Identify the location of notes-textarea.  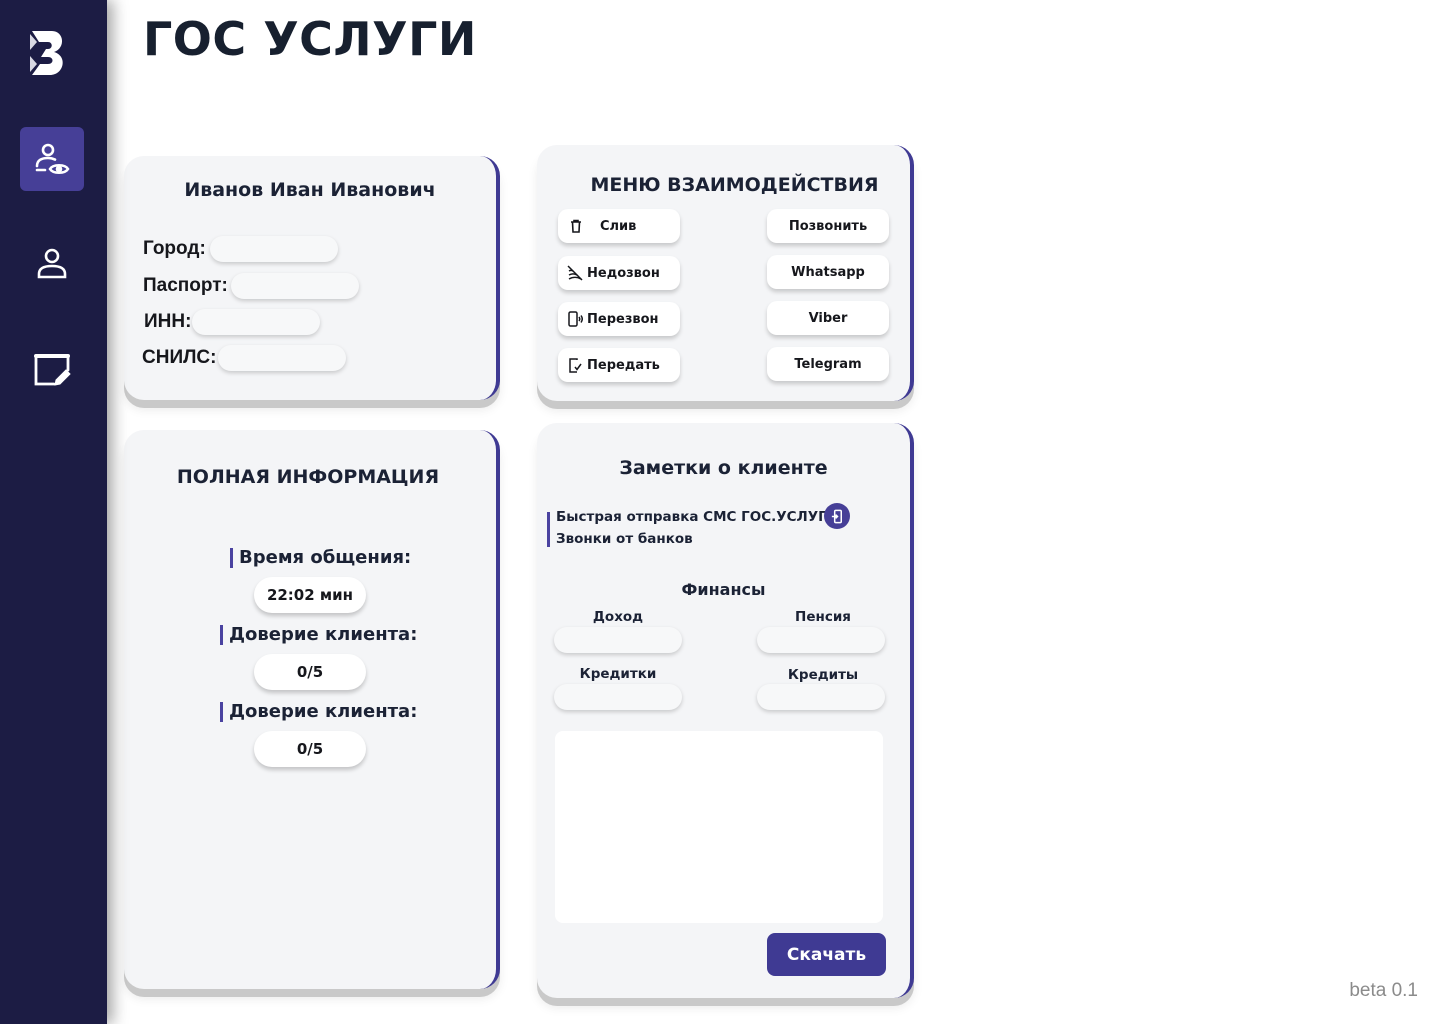
(719, 827).